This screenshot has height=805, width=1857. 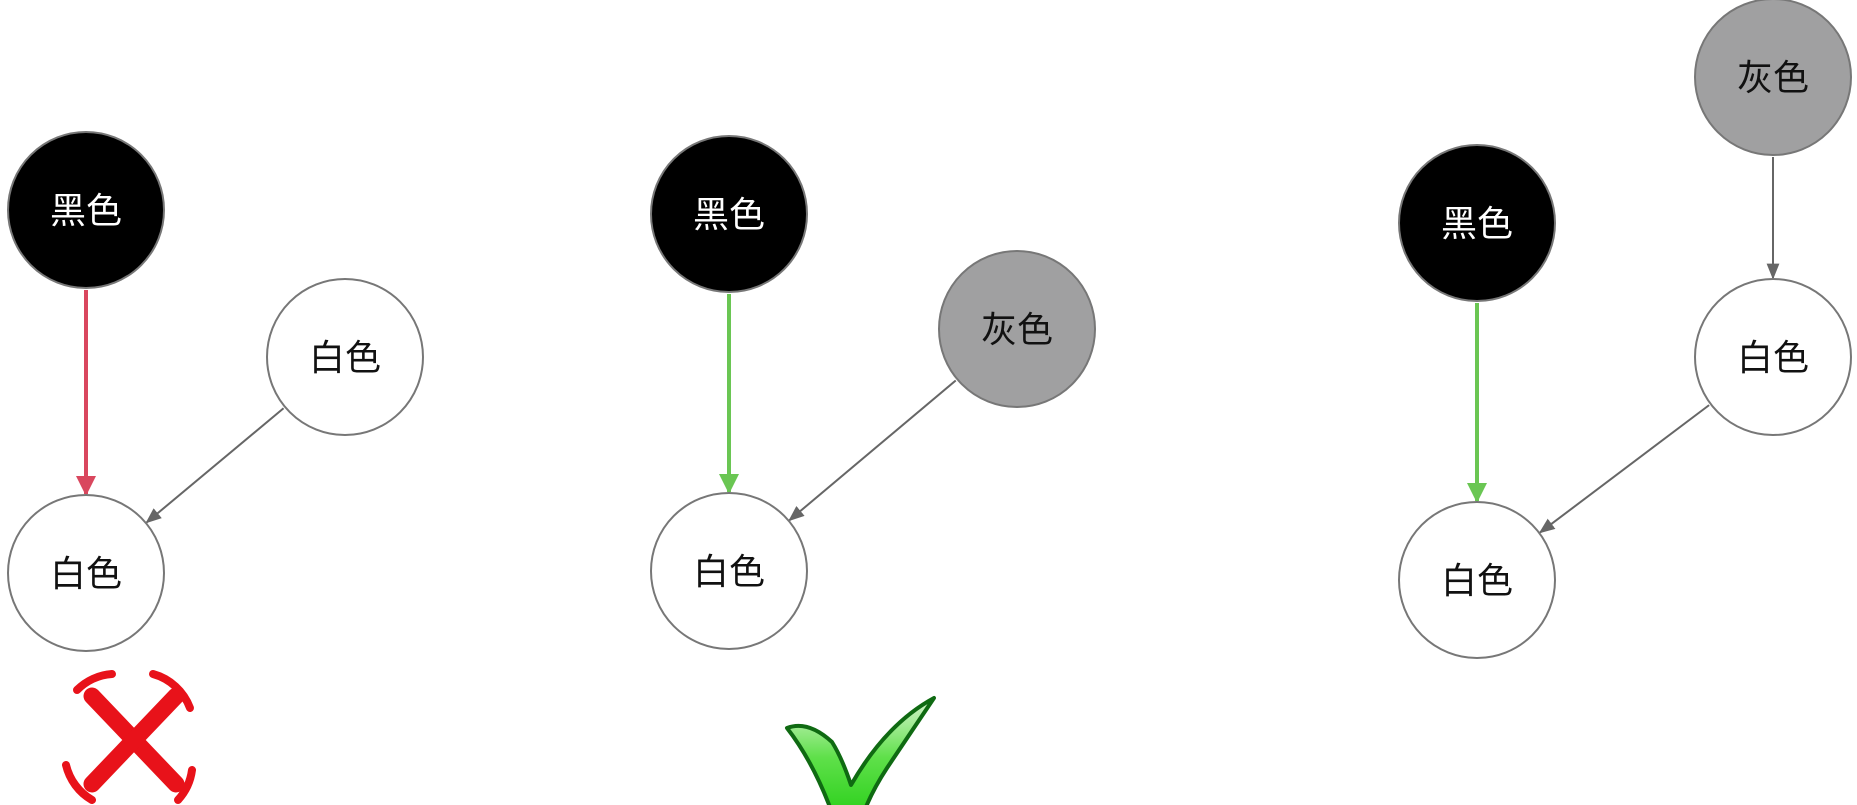 I want to click on node-p2-white-bottom: 白色, so click(x=729, y=571).